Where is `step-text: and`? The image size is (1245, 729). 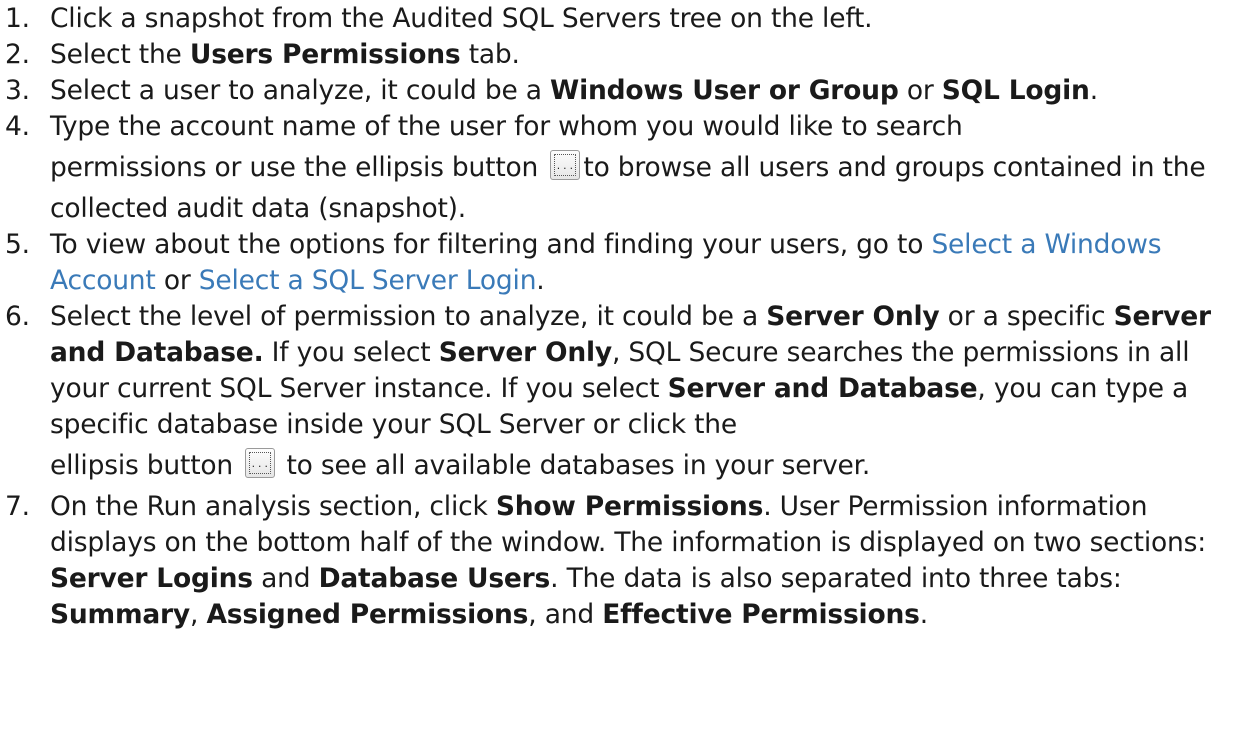 step-text: and is located at coordinates (285, 578).